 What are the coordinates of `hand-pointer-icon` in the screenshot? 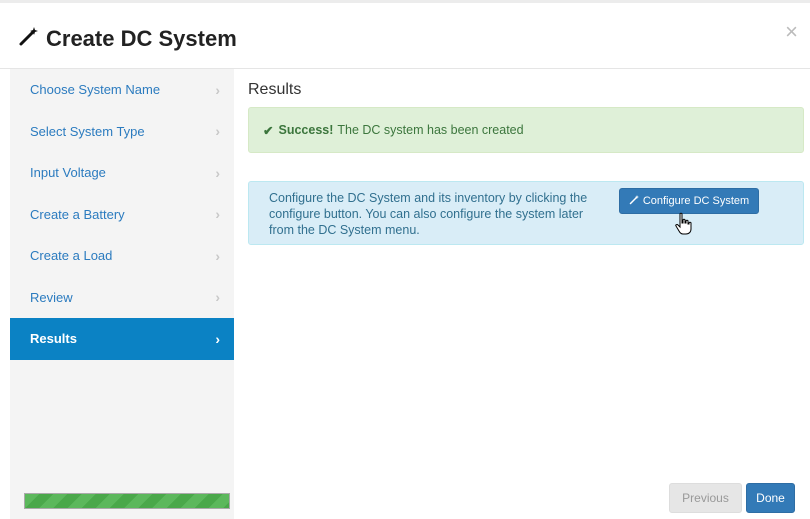 It's located at (683, 223).